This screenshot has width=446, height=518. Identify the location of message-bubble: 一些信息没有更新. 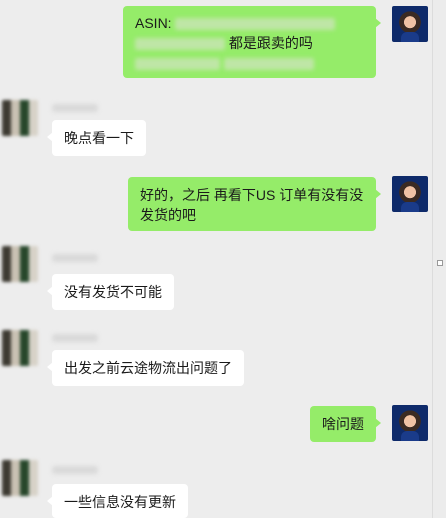
(117, 501).